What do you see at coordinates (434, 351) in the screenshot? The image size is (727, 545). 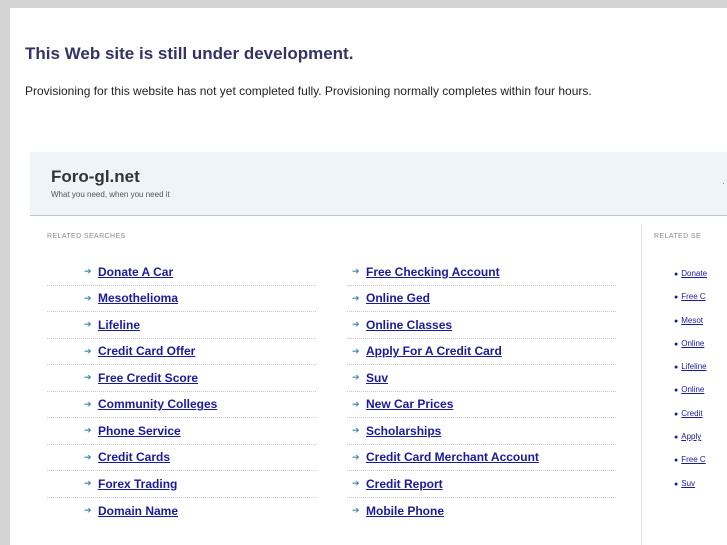 I see `related-search-link: Apply For A Credit Card` at bounding box center [434, 351].